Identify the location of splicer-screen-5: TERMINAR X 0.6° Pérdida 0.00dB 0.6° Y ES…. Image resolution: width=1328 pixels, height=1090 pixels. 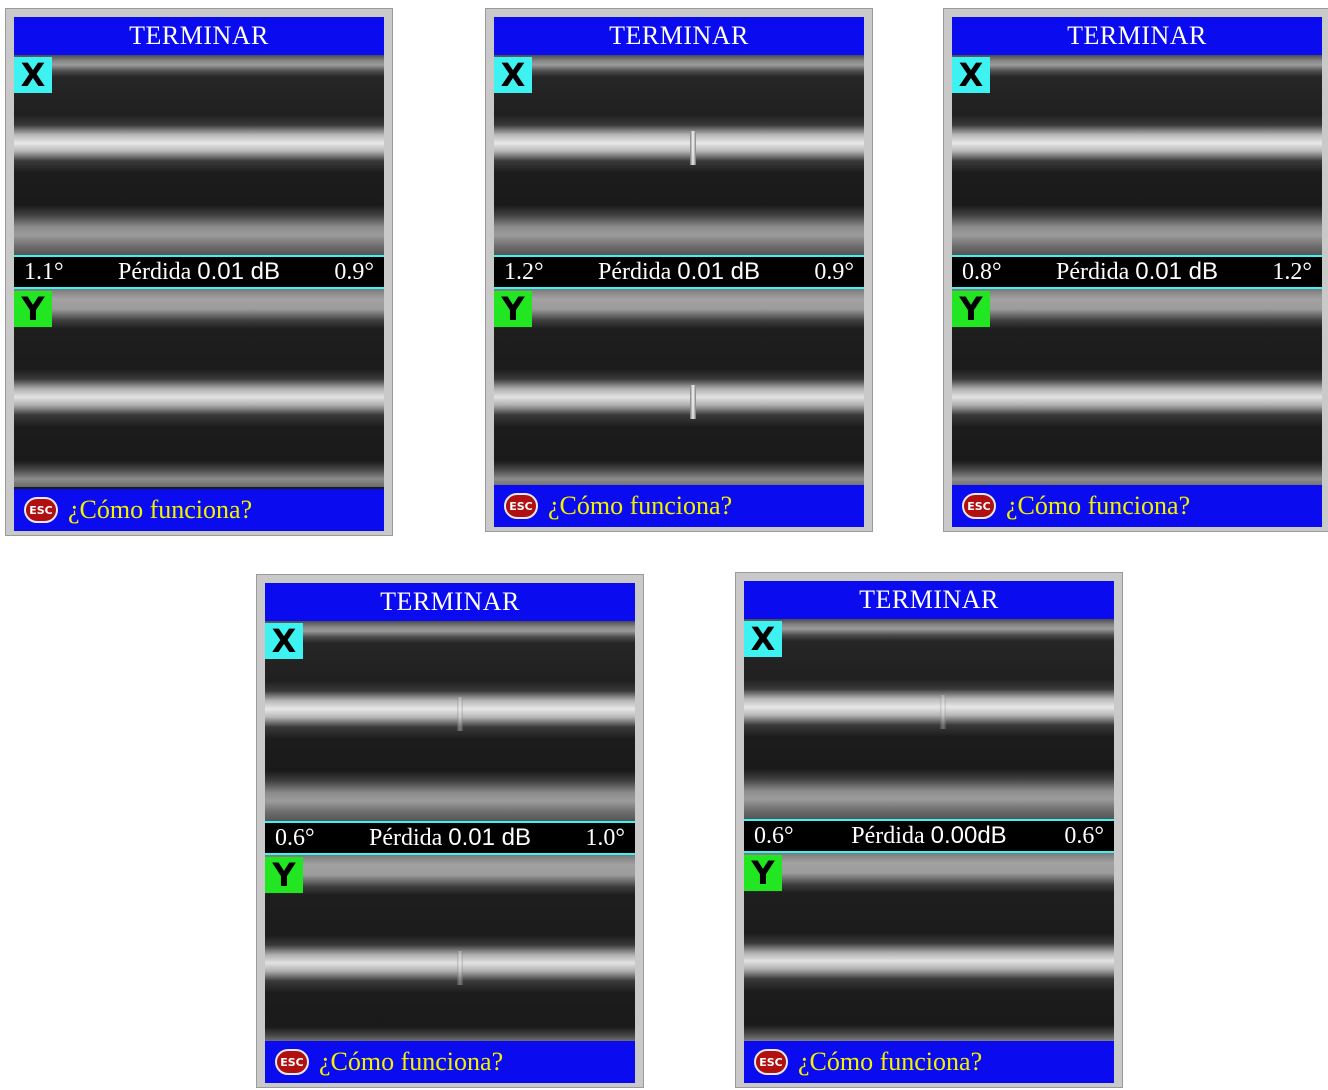
(929, 830).